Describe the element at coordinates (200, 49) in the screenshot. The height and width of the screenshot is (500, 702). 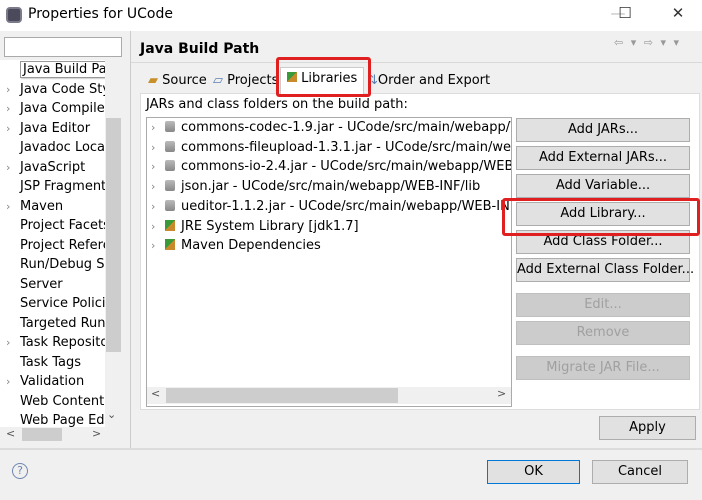
I see `page-title: Java Build Path` at that location.